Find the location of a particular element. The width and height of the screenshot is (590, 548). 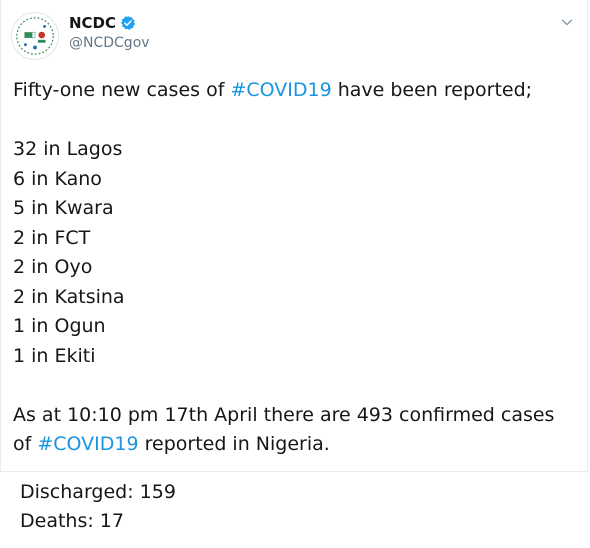

author-names: NCDC @NCDCgov is located at coordinates (109, 32).